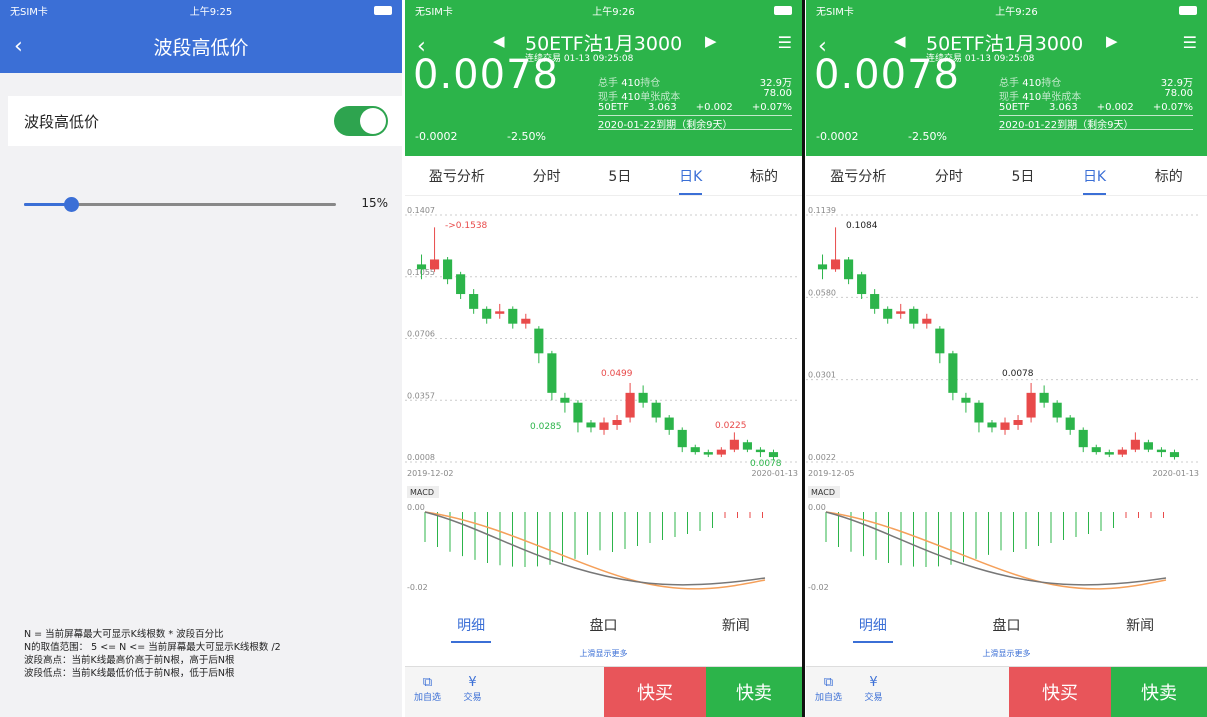 This screenshot has height=717, width=1207. Describe the element at coordinates (201, 48) in the screenshot. I see `page-title: 波段高低价` at that location.